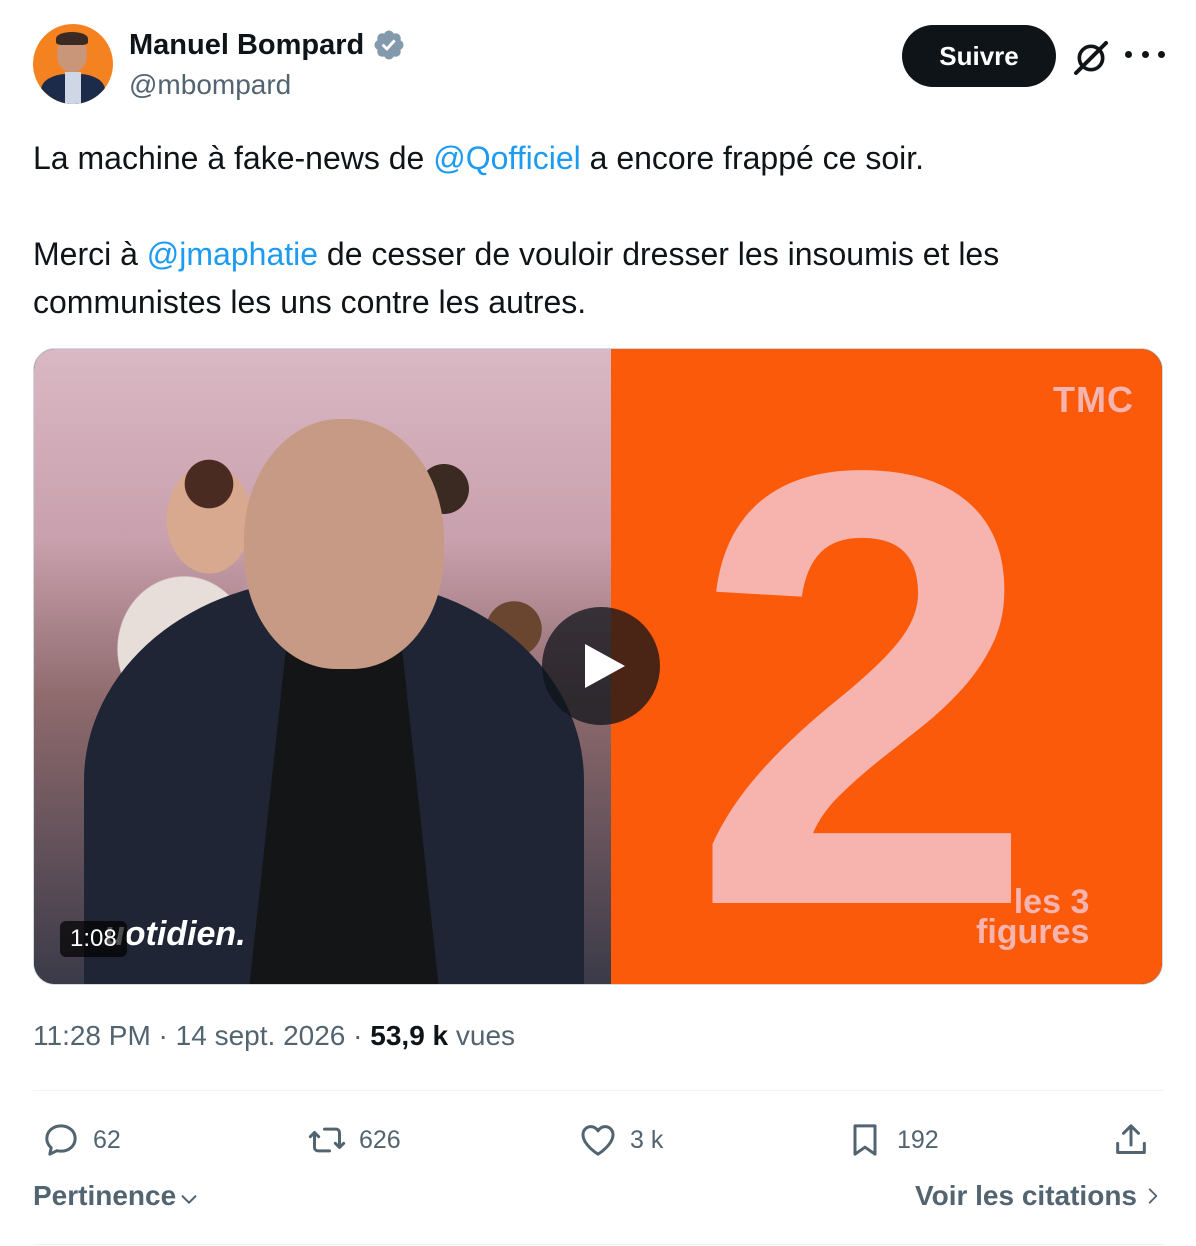  I want to click on chevron-right-icon, so click(1153, 1196).